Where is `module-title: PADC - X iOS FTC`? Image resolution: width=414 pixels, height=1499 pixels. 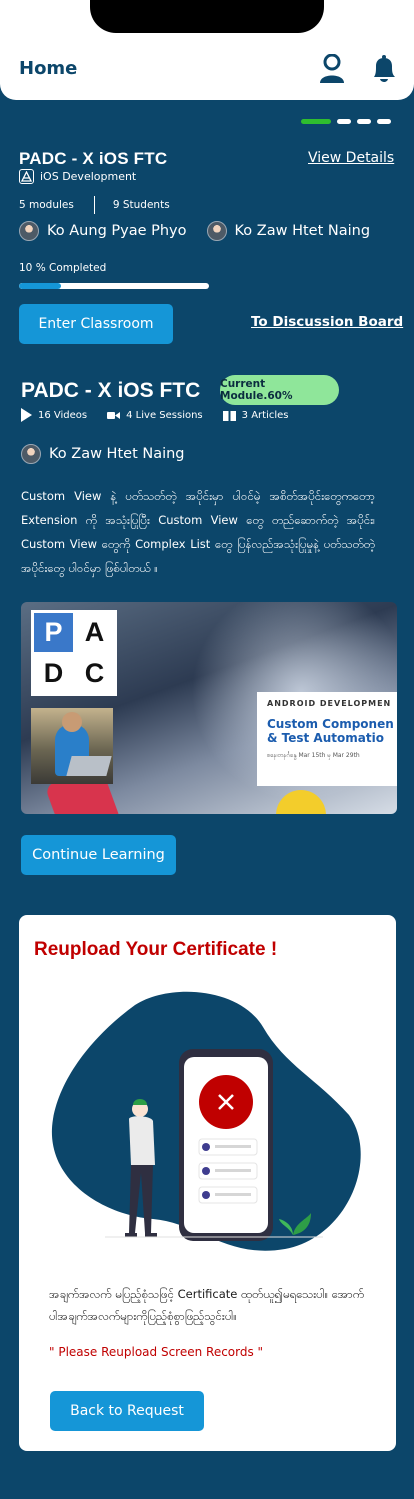 module-title: PADC - X iOS FTC is located at coordinates (111, 390).